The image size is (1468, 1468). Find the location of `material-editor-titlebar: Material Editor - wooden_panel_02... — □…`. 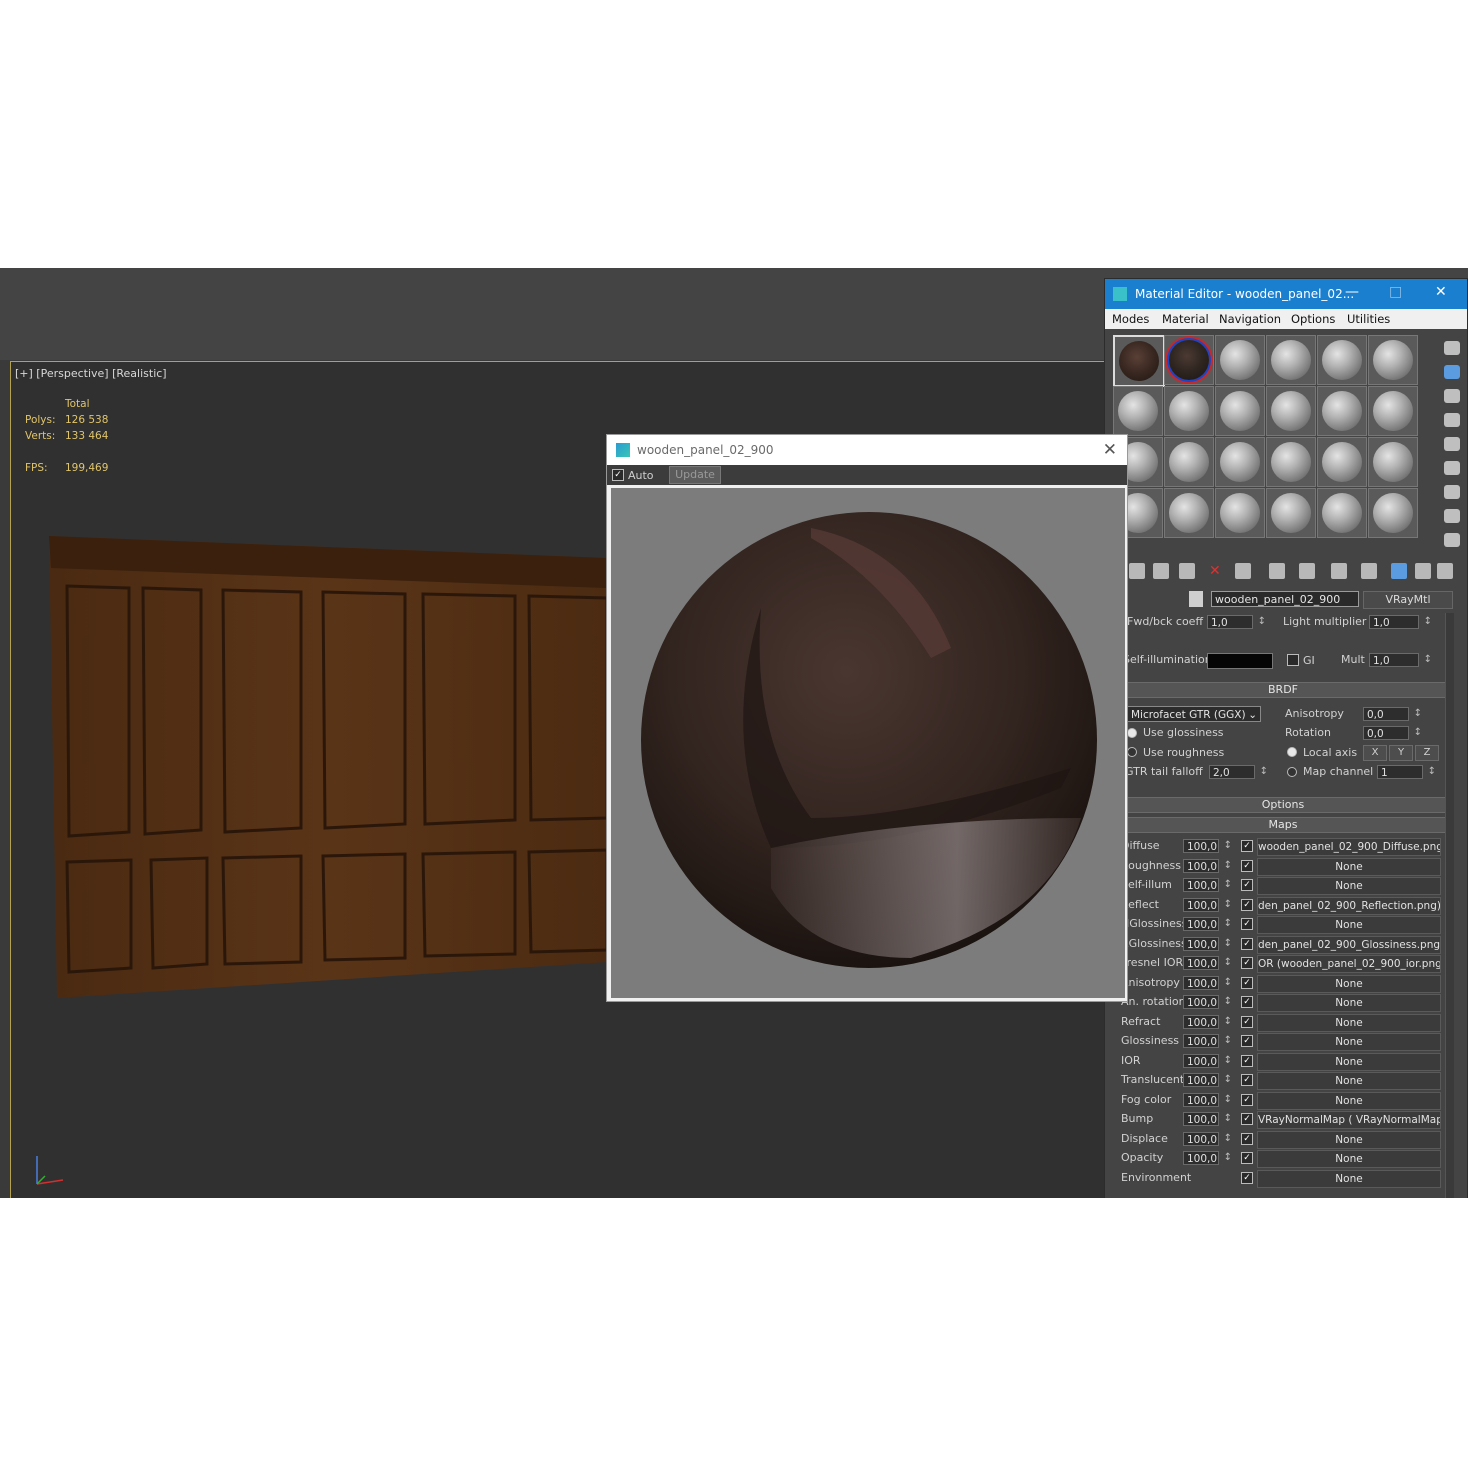

material-editor-titlebar: Material Editor - wooden_panel_02... — □… is located at coordinates (1286, 294).